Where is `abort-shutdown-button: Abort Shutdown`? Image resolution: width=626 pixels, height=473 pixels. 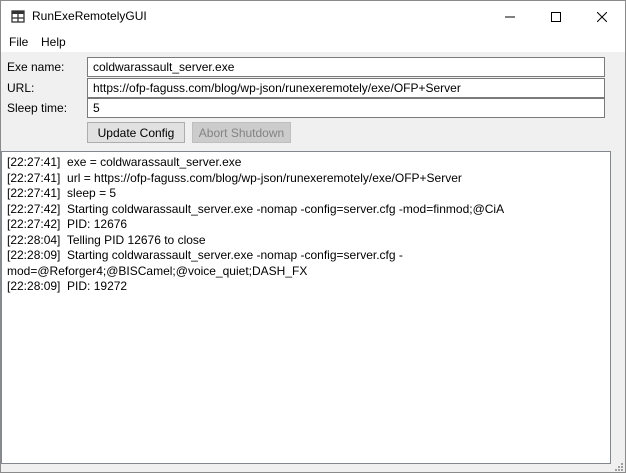 abort-shutdown-button: Abort Shutdown is located at coordinates (241, 132).